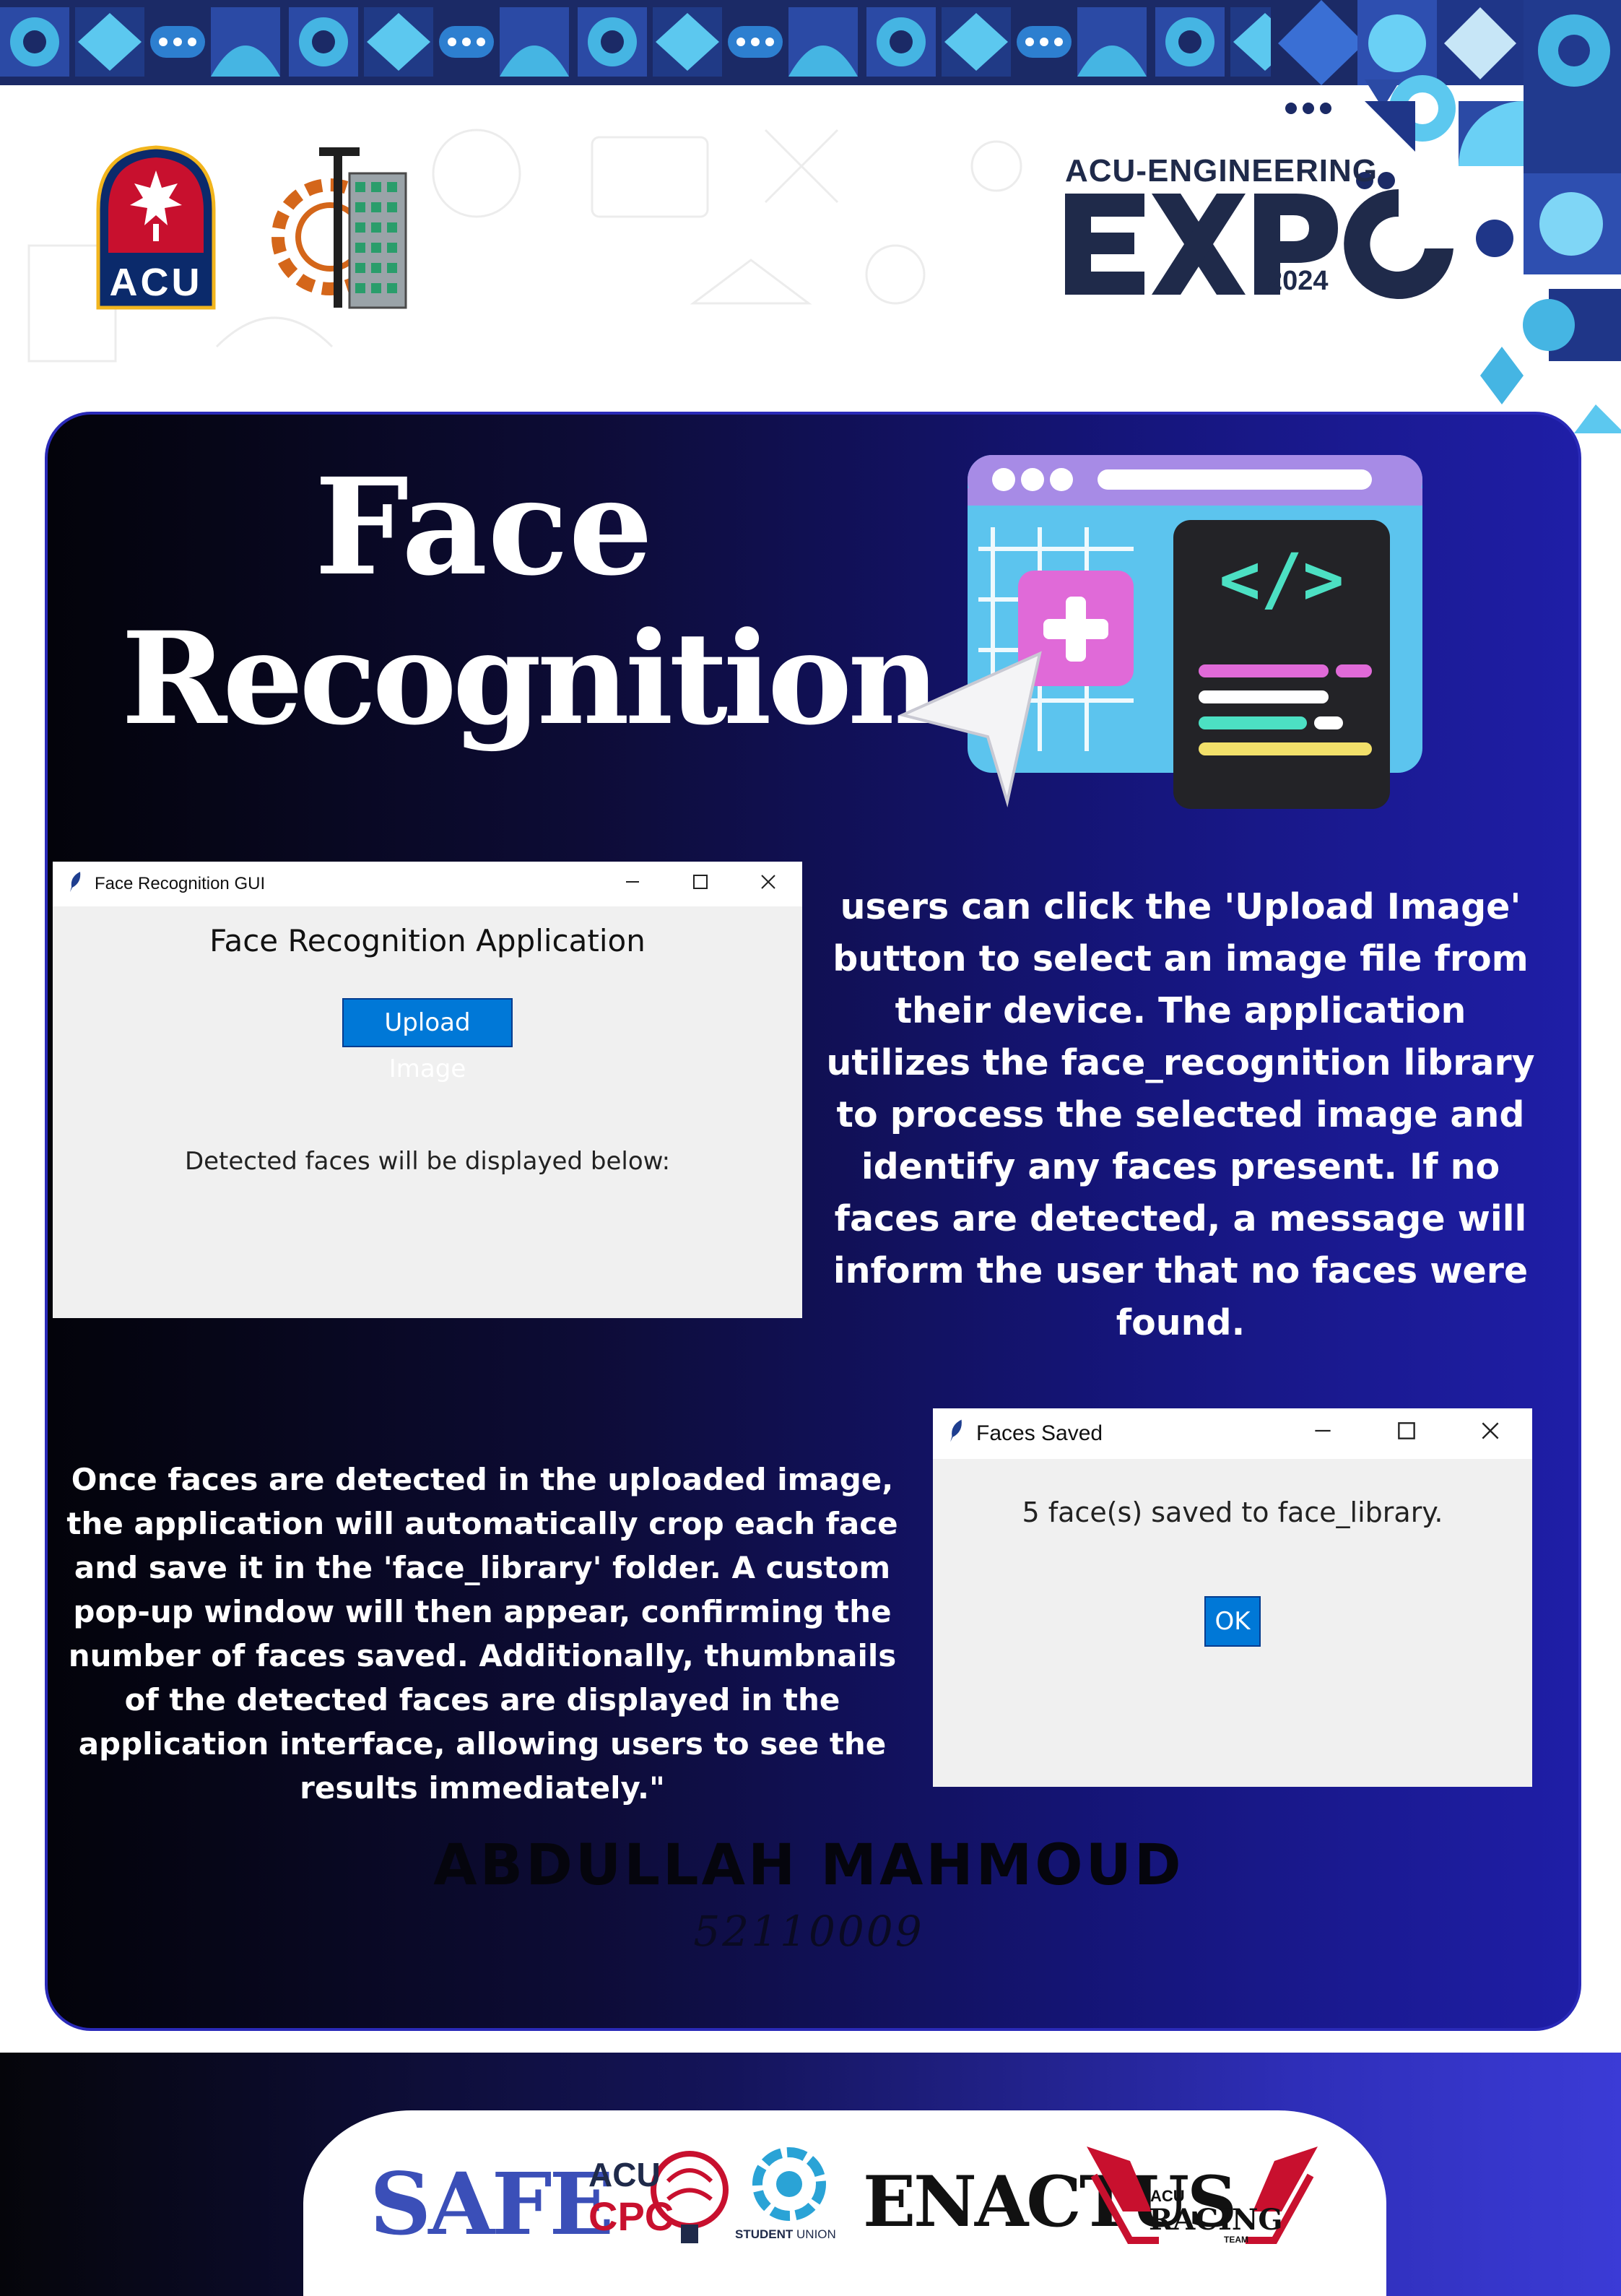 This screenshot has width=1621, height=2296. I want to click on expo-logo, so click(1260, 244).